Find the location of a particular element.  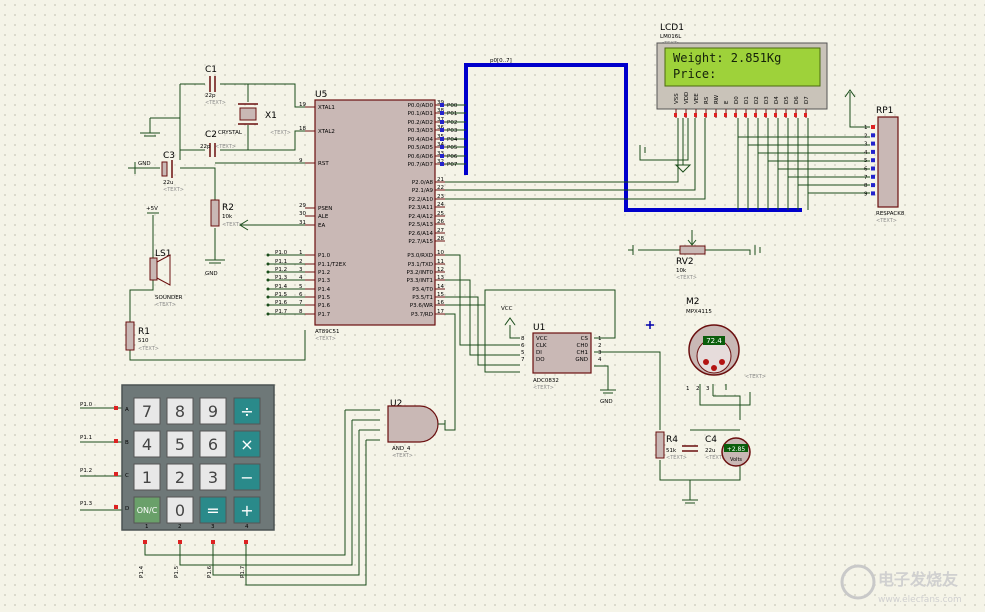

mcu-pin-label: P0.0/AD0 is located at coordinates (421, 106).